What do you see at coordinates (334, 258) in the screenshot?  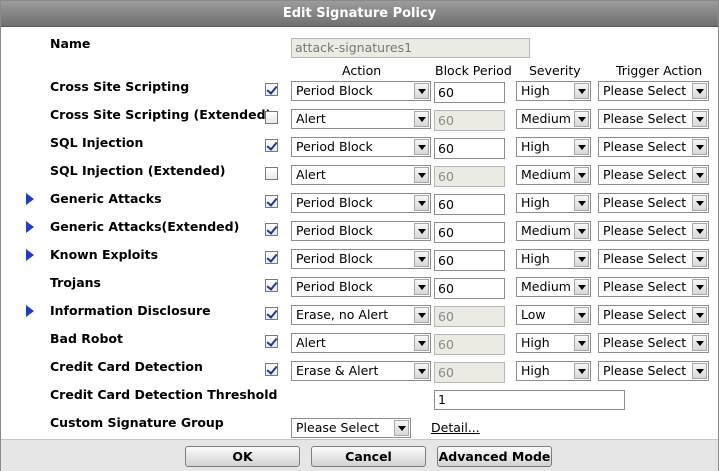 I see `action-select-known-exploits-value: Period Block` at bounding box center [334, 258].